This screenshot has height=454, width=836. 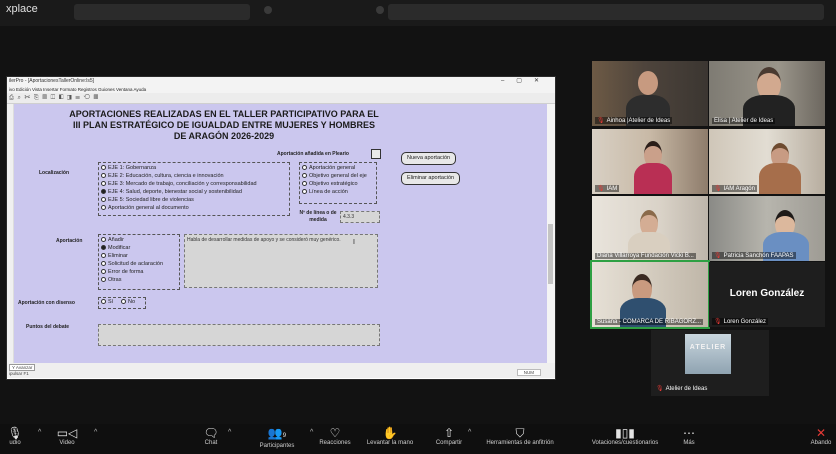 What do you see at coordinates (48, 327) in the screenshot?
I see `puntos-debate-label: Puntos del debate` at bounding box center [48, 327].